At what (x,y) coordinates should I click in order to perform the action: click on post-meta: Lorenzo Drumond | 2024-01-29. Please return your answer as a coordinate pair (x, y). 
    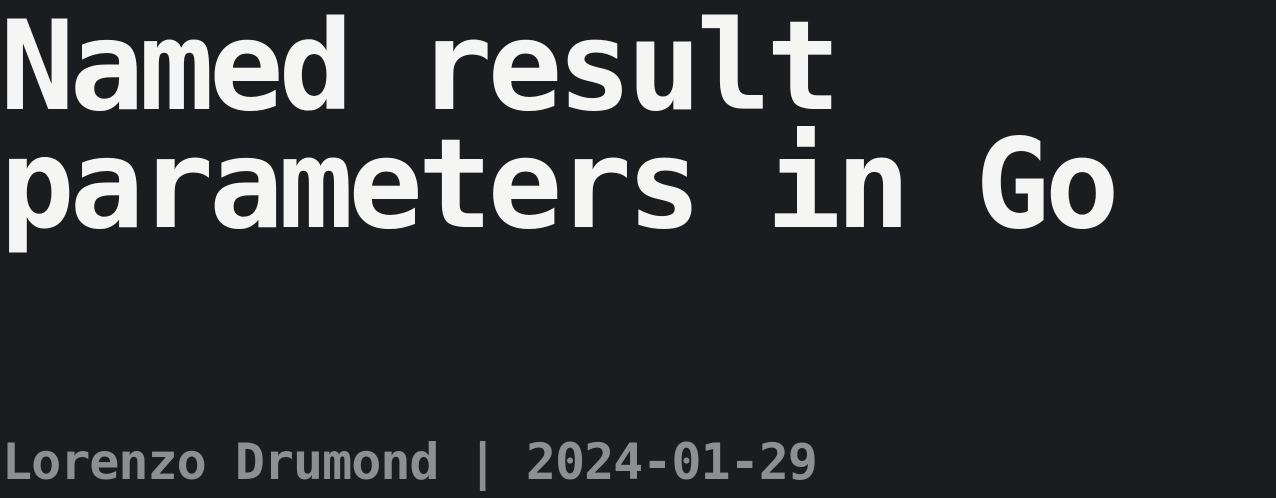
    Looking at the image, I should click on (410, 462).